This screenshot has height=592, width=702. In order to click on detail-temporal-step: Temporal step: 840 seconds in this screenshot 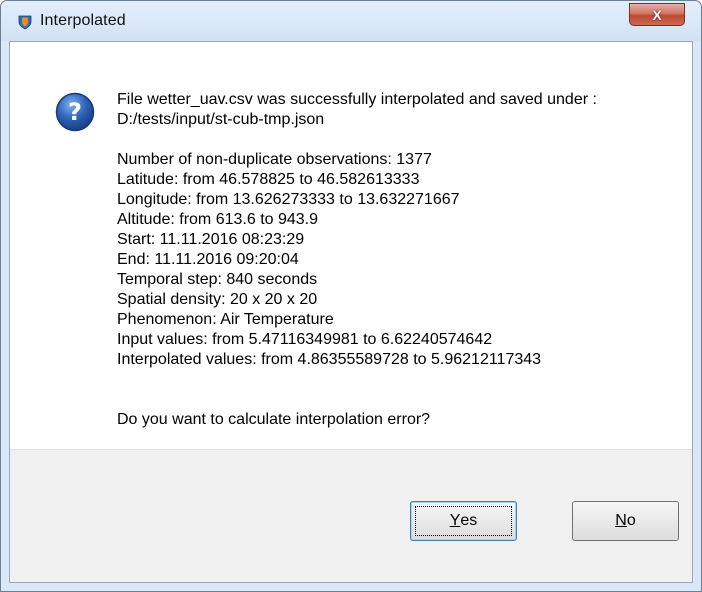, I will do `click(217, 279)`.